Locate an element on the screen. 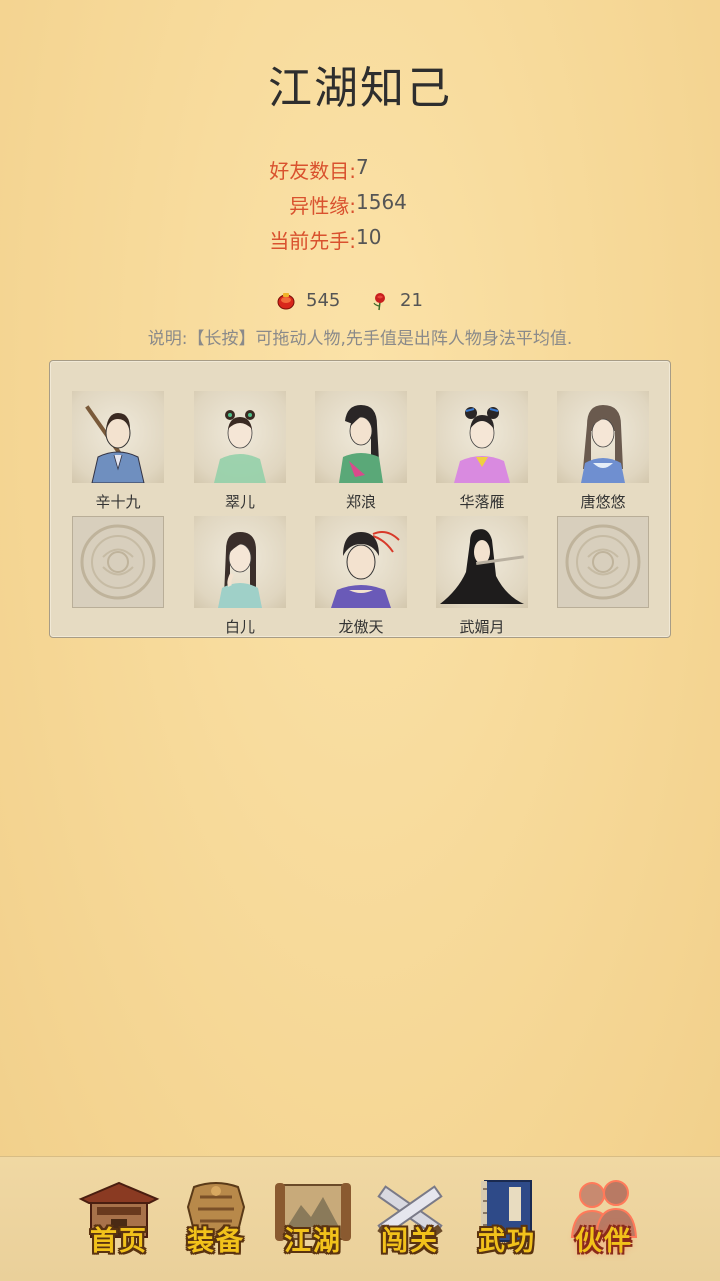  portrait-hualuoyan is located at coordinates (482, 437).